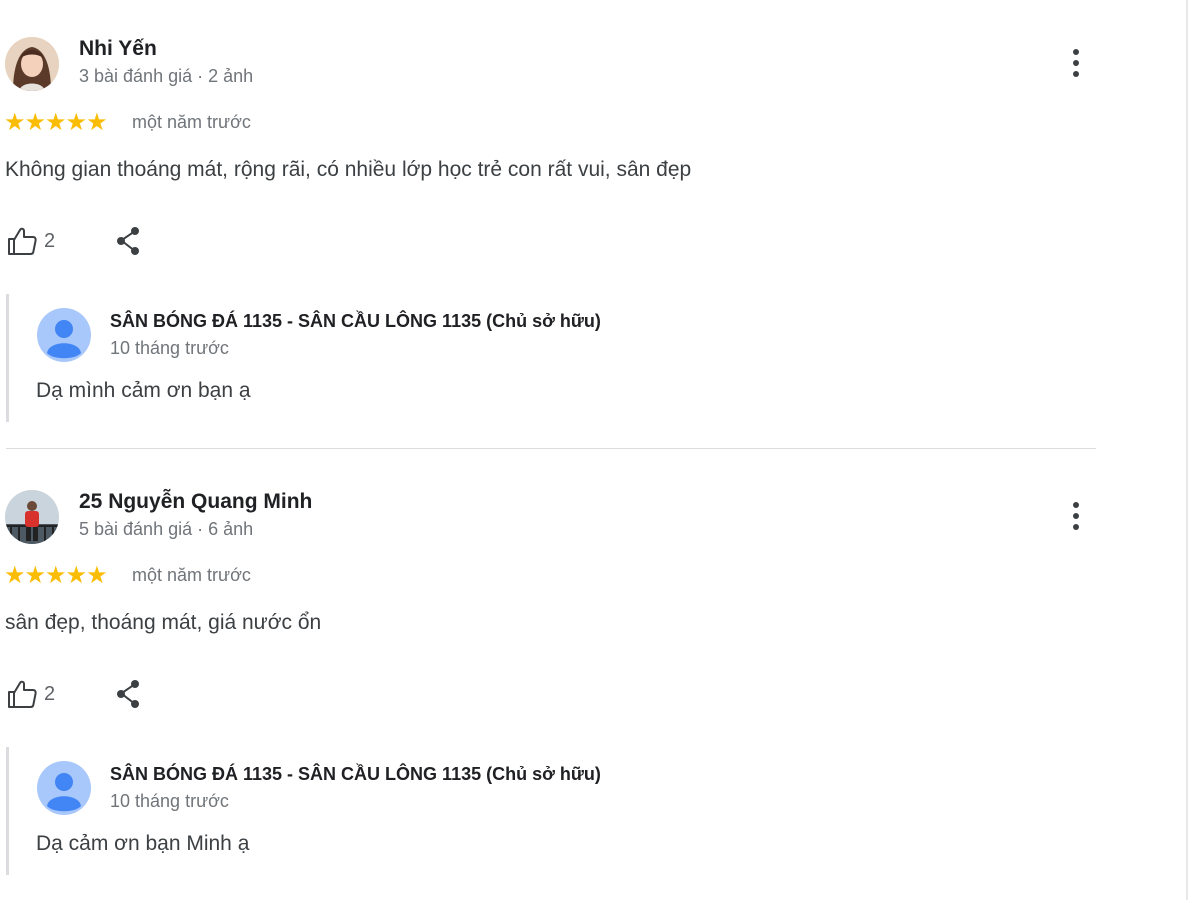 Image resolution: width=1200 pixels, height=903 pixels. What do you see at coordinates (195, 502) in the screenshot?
I see `reviewer-name: 25 Nguyễn Quang Minh` at bounding box center [195, 502].